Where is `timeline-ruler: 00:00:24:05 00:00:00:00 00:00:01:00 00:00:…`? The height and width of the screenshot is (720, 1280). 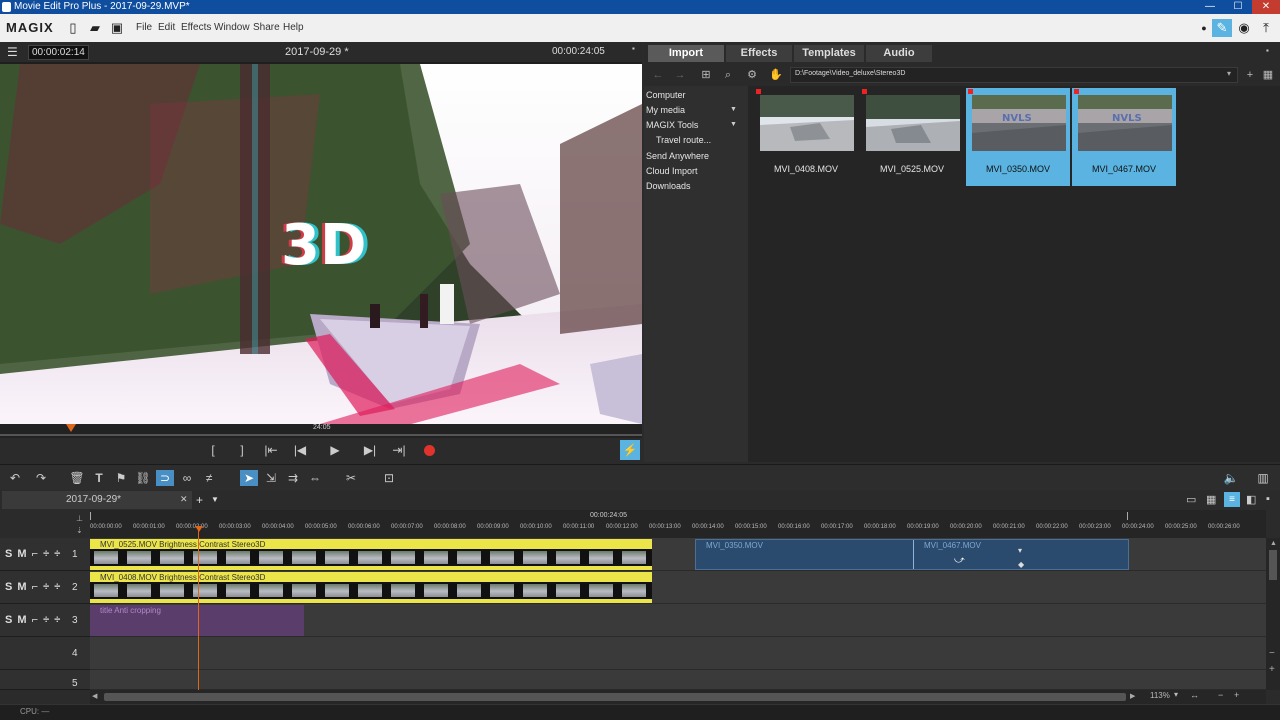
timeline-ruler: 00:00:24:05 00:00:00:00 00:00:01:00 00:00:… is located at coordinates (678, 524).